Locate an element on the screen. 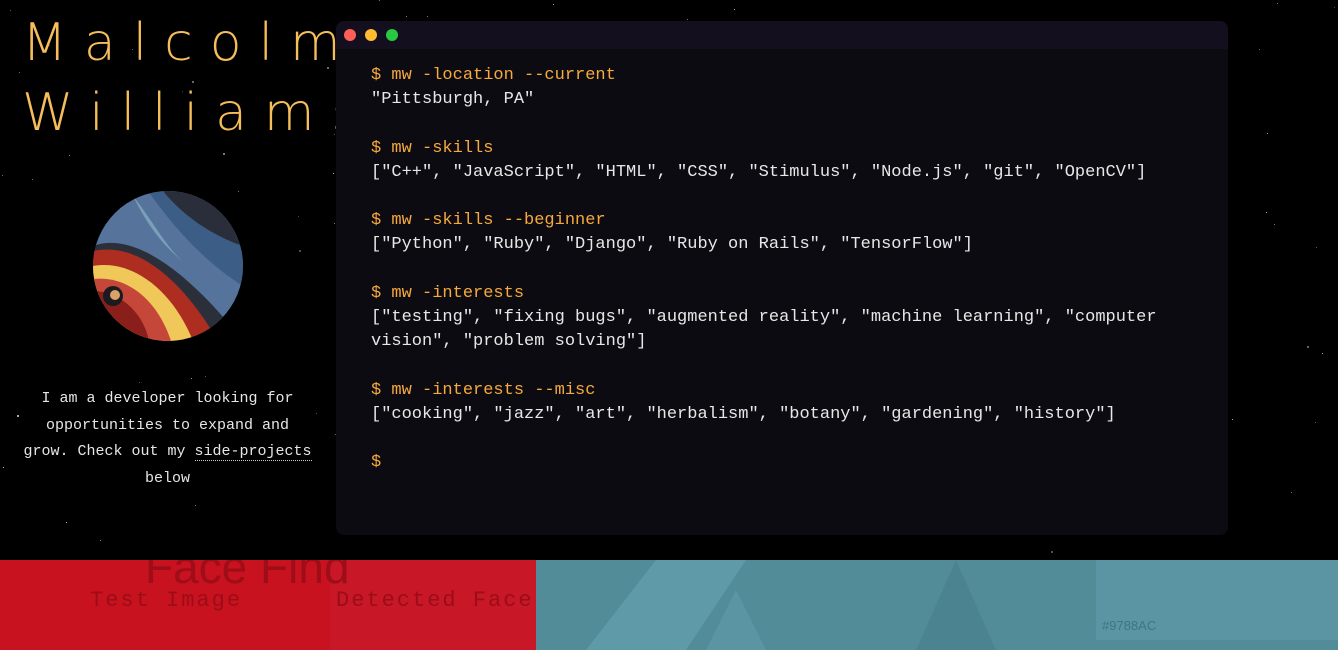 The height and width of the screenshot is (650, 1338). avatar-art is located at coordinates (168, 266).